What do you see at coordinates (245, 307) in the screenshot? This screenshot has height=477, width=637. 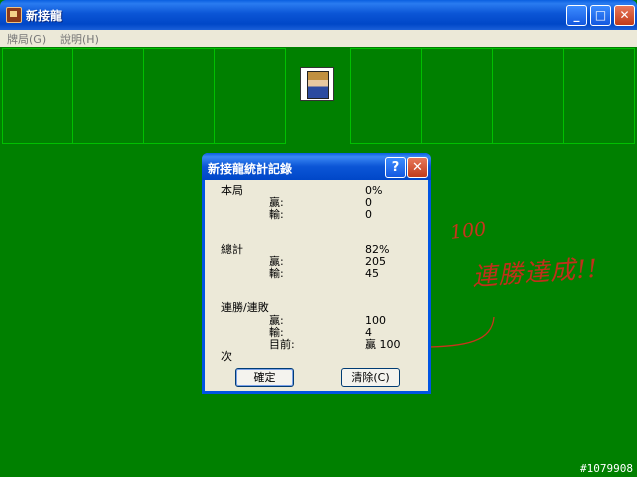 I see `streaks-heading: 連勝/連敗` at bounding box center [245, 307].